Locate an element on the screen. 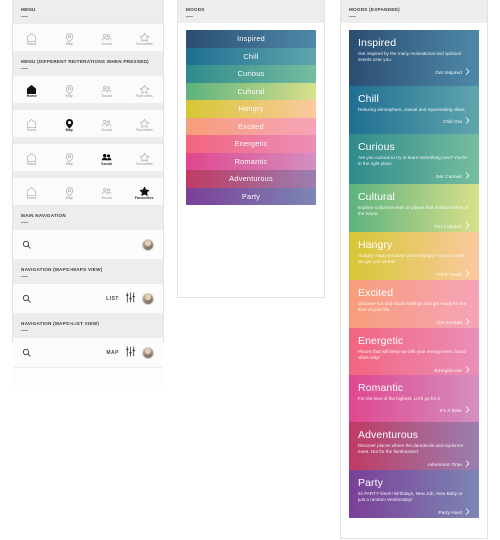 Image resolution: width=500 pixels, height=540 pixels. mood-card-cta: It's A Date is located at coordinates (414, 410).